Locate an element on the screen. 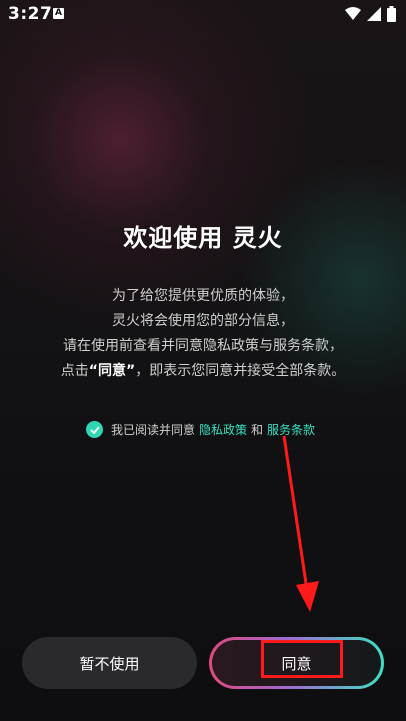 The image size is (406, 721). consent-and: 和 is located at coordinates (257, 430).